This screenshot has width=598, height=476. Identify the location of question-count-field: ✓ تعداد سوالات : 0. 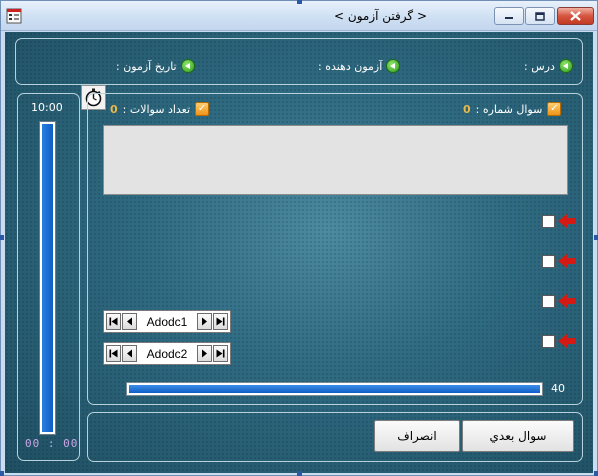
(160, 109).